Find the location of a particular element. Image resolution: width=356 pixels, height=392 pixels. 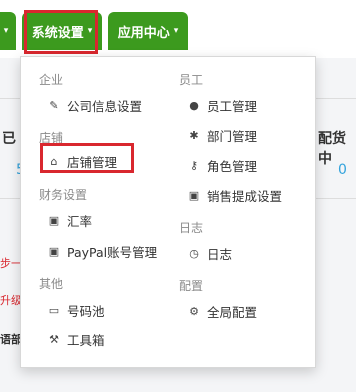

group-title-other: 其他 is located at coordinates (51, 284).